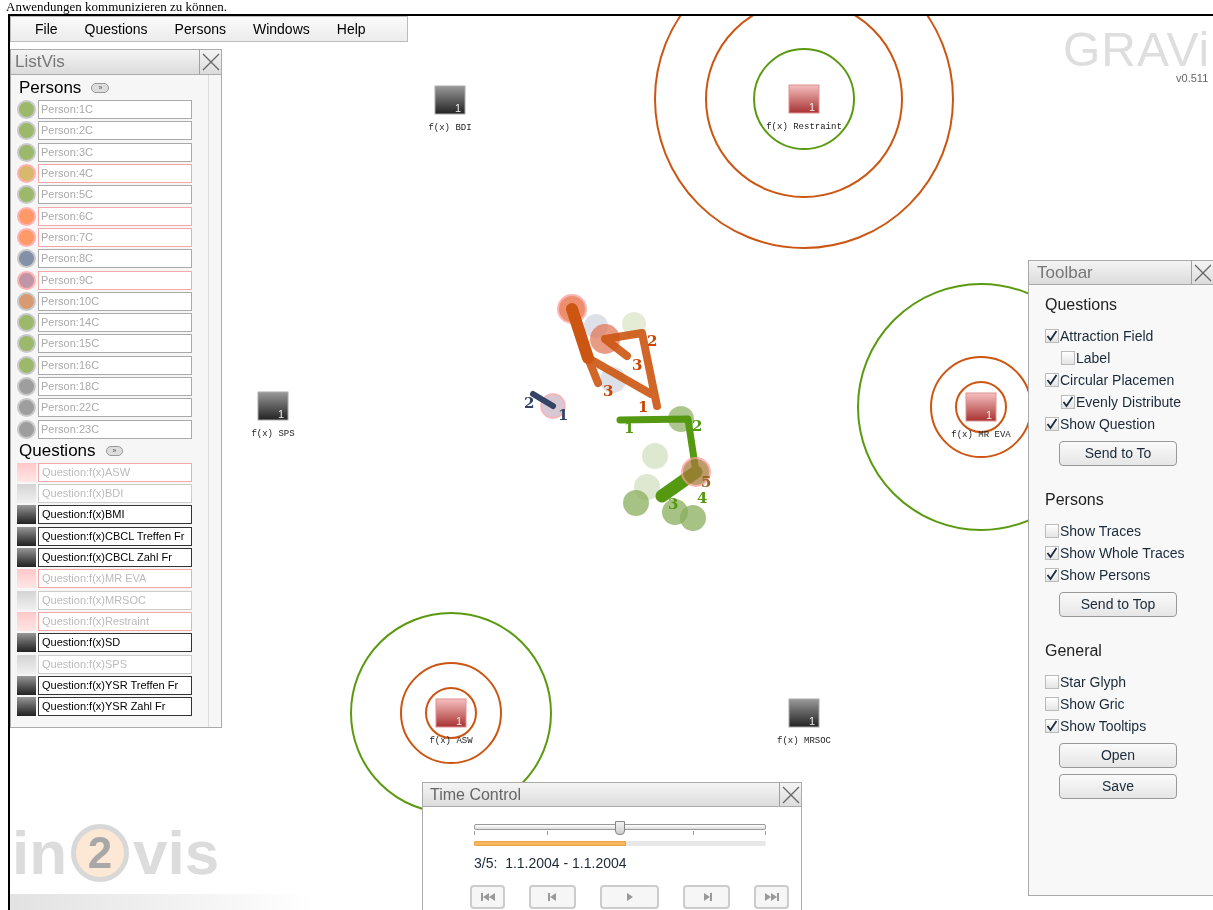 This screenshot has height=910, width=1213. I want to click on panel-title: Time Control, so click(475, 795).